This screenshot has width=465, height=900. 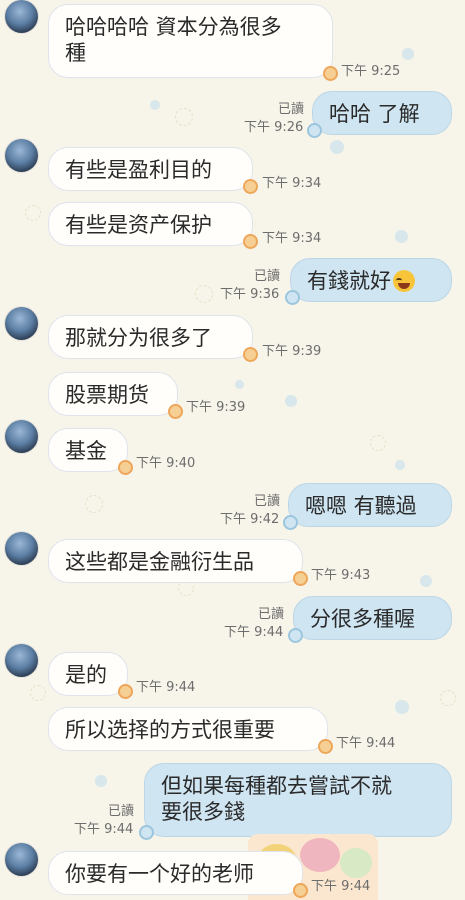 I want to click on message-bubble-incoming: 所以选择的方式很重要, so click(x=190, y=730).